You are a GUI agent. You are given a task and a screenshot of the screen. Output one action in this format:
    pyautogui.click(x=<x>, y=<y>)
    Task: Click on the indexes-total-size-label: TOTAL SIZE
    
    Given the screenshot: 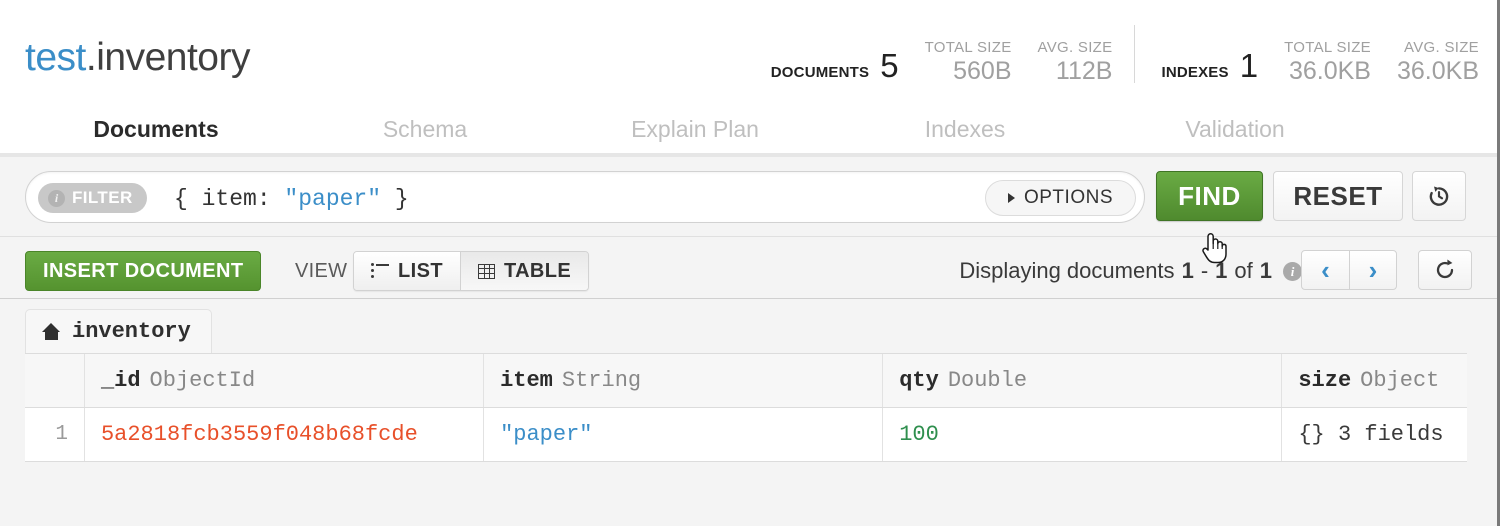 What is the action you would take?
    pyautogui.click(x=1327, y=47)
    